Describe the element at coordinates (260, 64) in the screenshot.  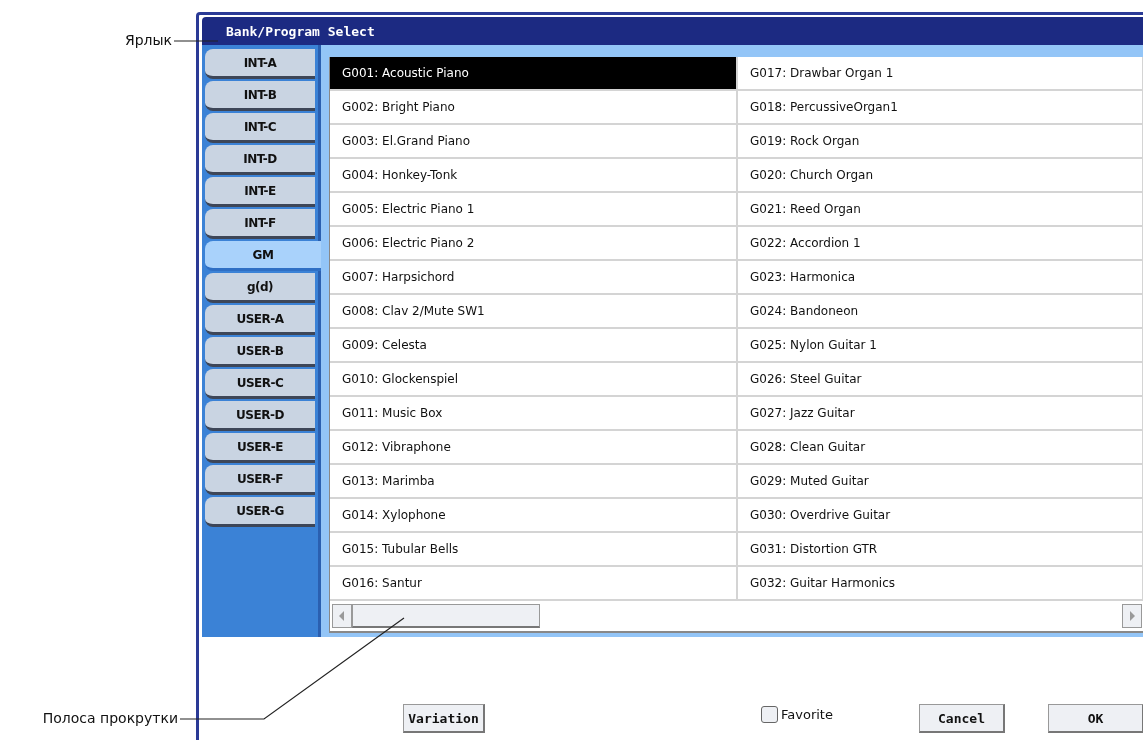
I see `bank-tab: INT-A` at that location.